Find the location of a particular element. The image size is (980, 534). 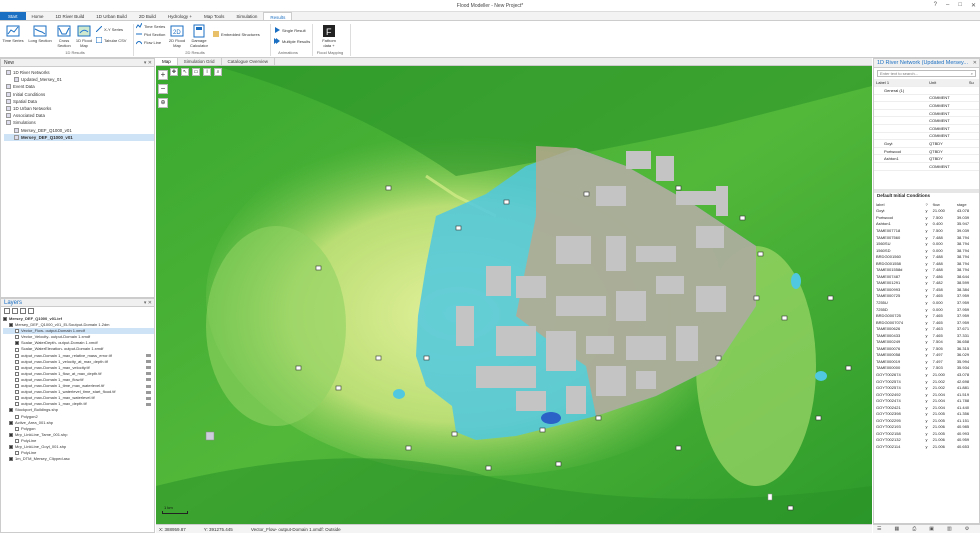

panel-controls: ▾ ✕ is located at coordinates (148, 63).